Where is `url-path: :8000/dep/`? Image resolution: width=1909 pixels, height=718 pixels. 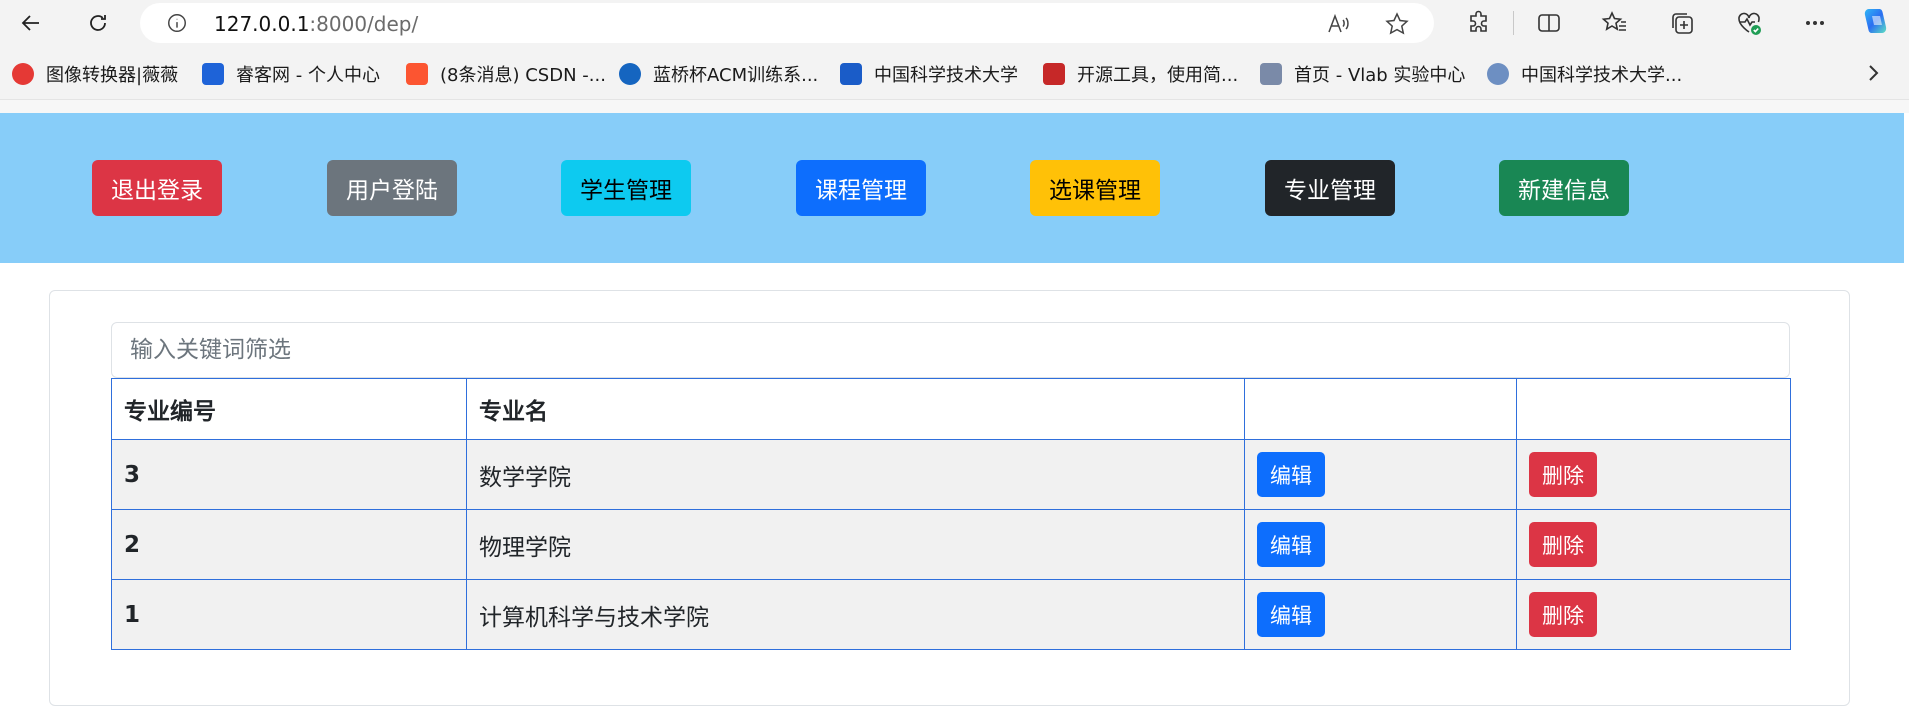 url-path: :8000/dep/ is located at coordinates (364, 24).